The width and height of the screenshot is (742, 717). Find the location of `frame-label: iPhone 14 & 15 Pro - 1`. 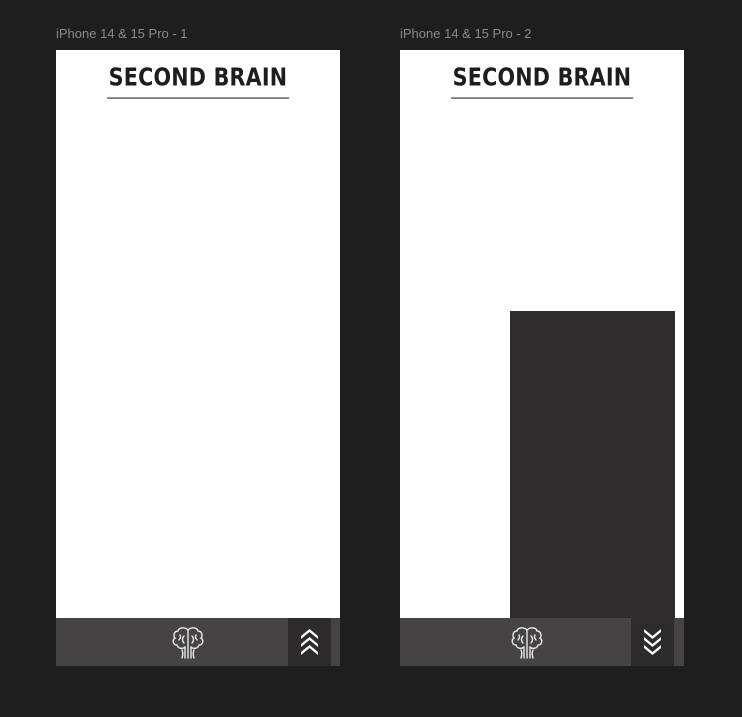

frame-label: iPhone 14 & 15 Pro - 1 is located at coordinates (122, 33).